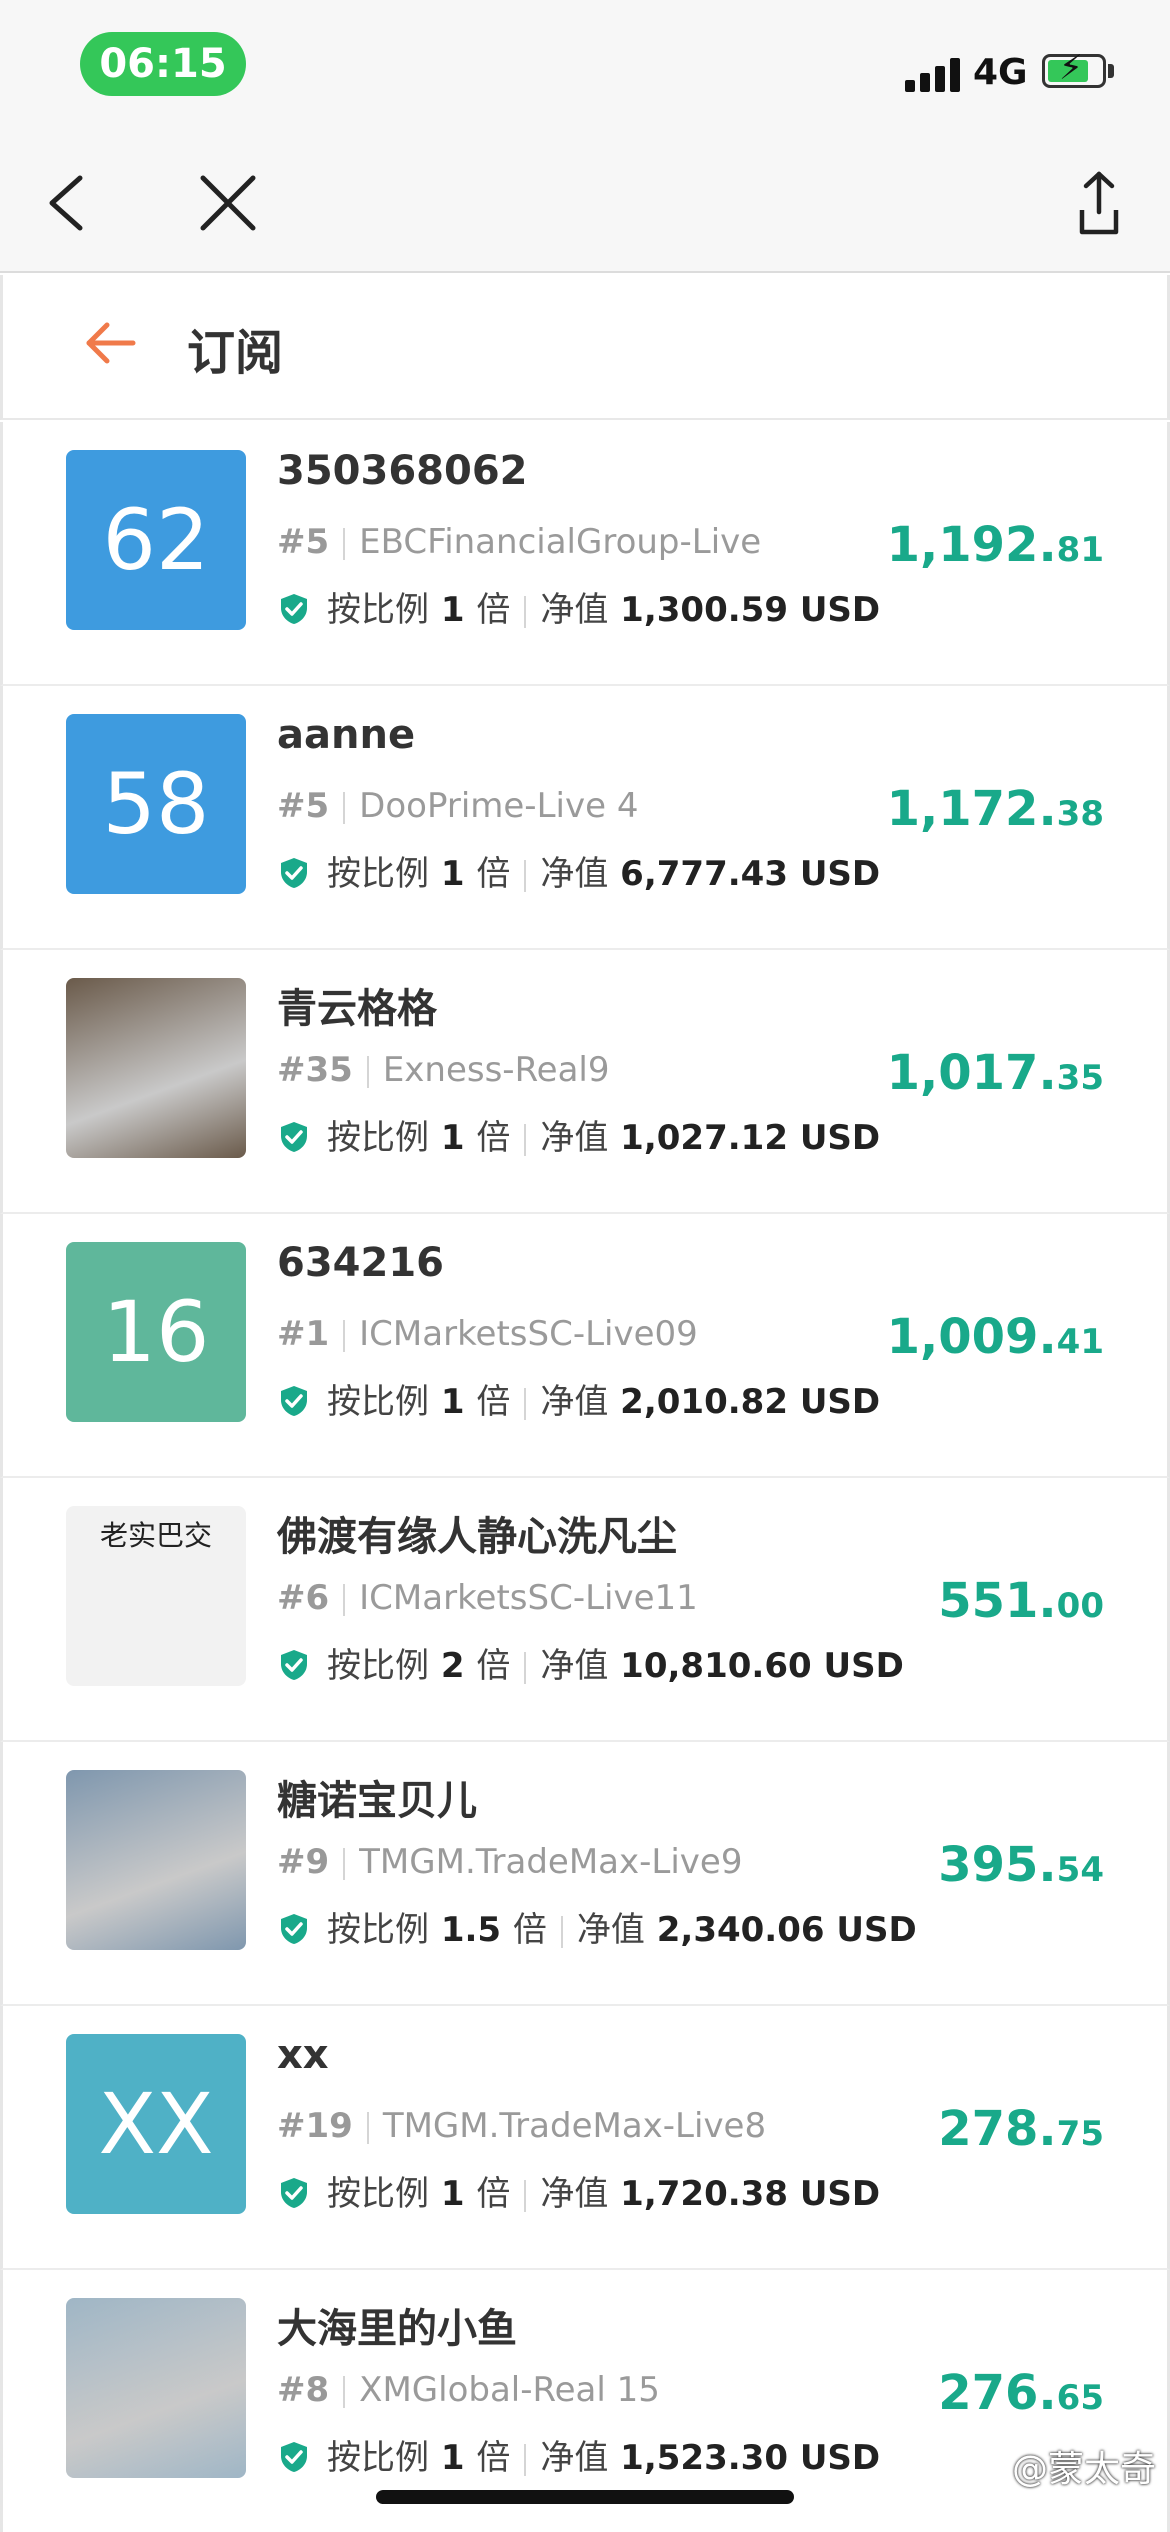  Describe the element at coordinates (585, 2497) in the screenshot. I see `home-indicator` at that location.